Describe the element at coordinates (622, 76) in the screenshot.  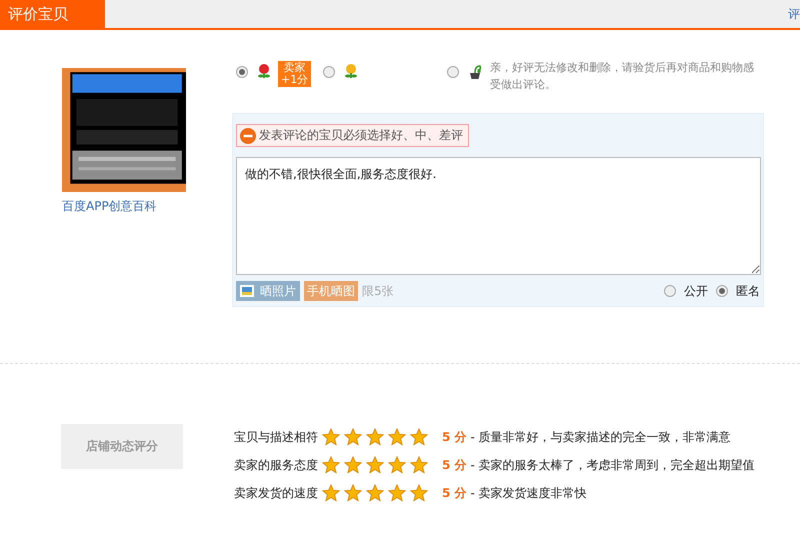
I see `notice-text: 亲，好评无法修改和删除，请验货后再对商品和购物感受做出评论。` at that location.